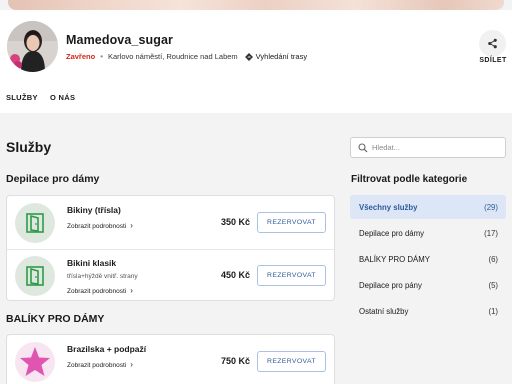  I want to click on business-address: Karlovo náměstí, Roudnice nad Labem, so click(173, 56).